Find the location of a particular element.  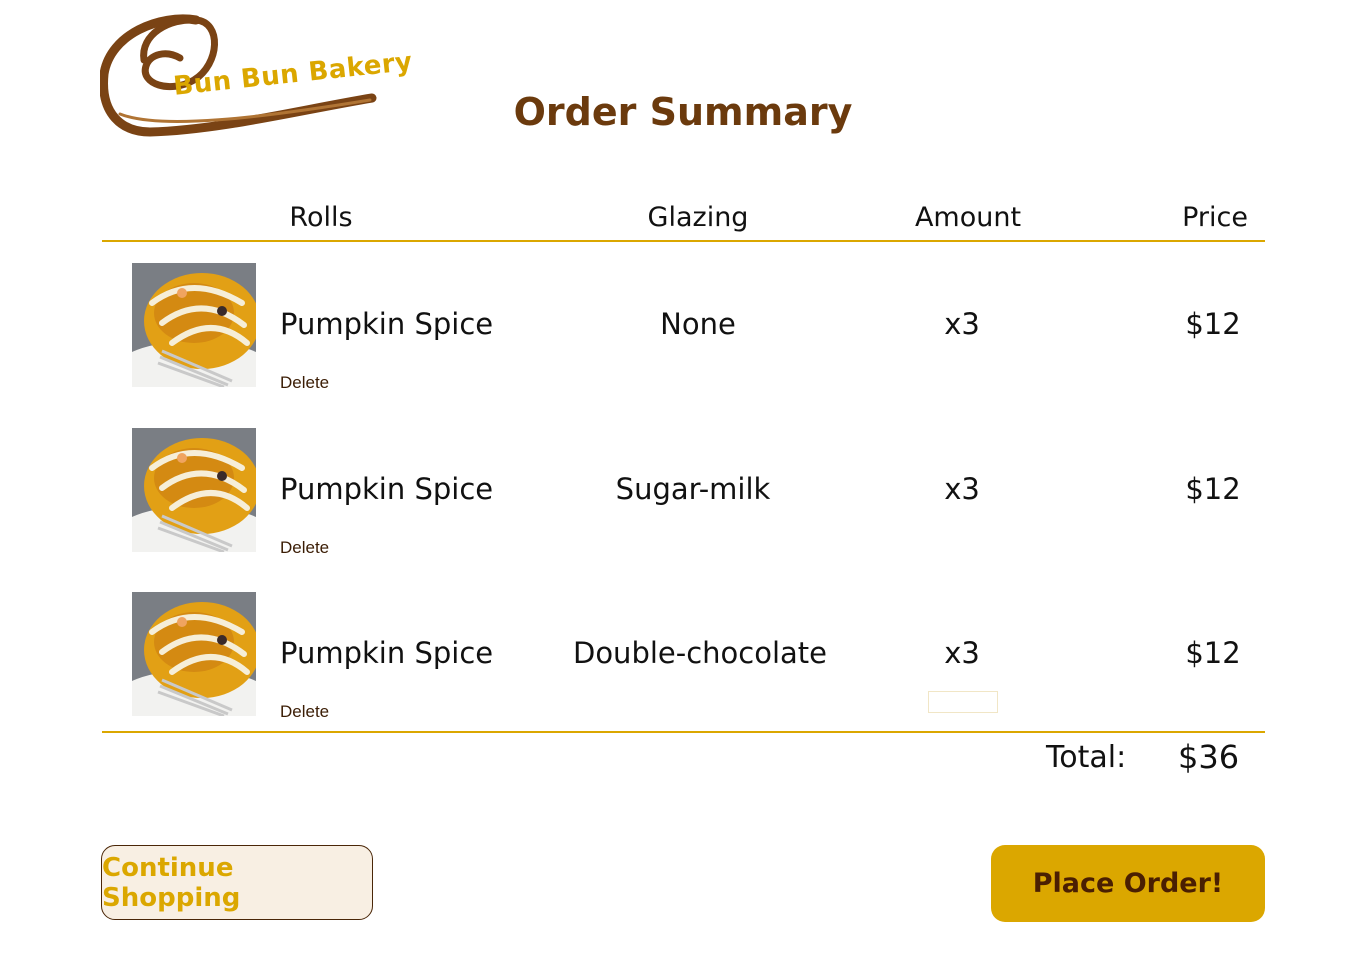

divider is located at coordinates (683, 732).